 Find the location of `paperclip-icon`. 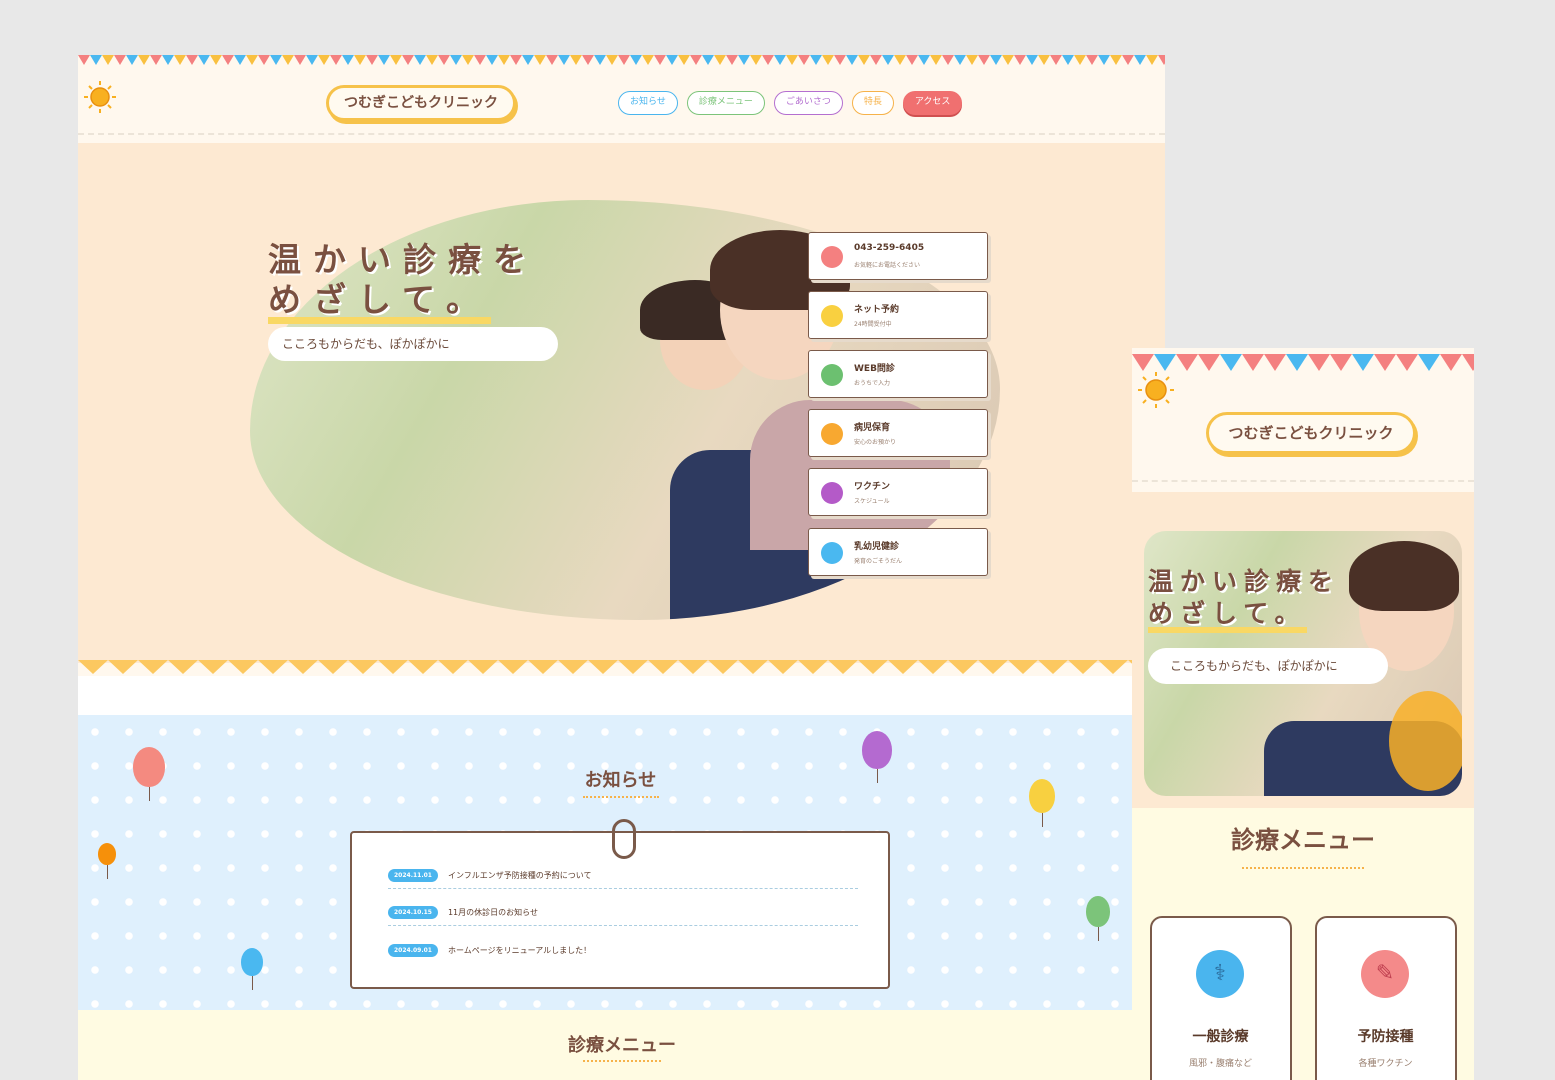

paperclip-icon is located at coordinates (624, 839).